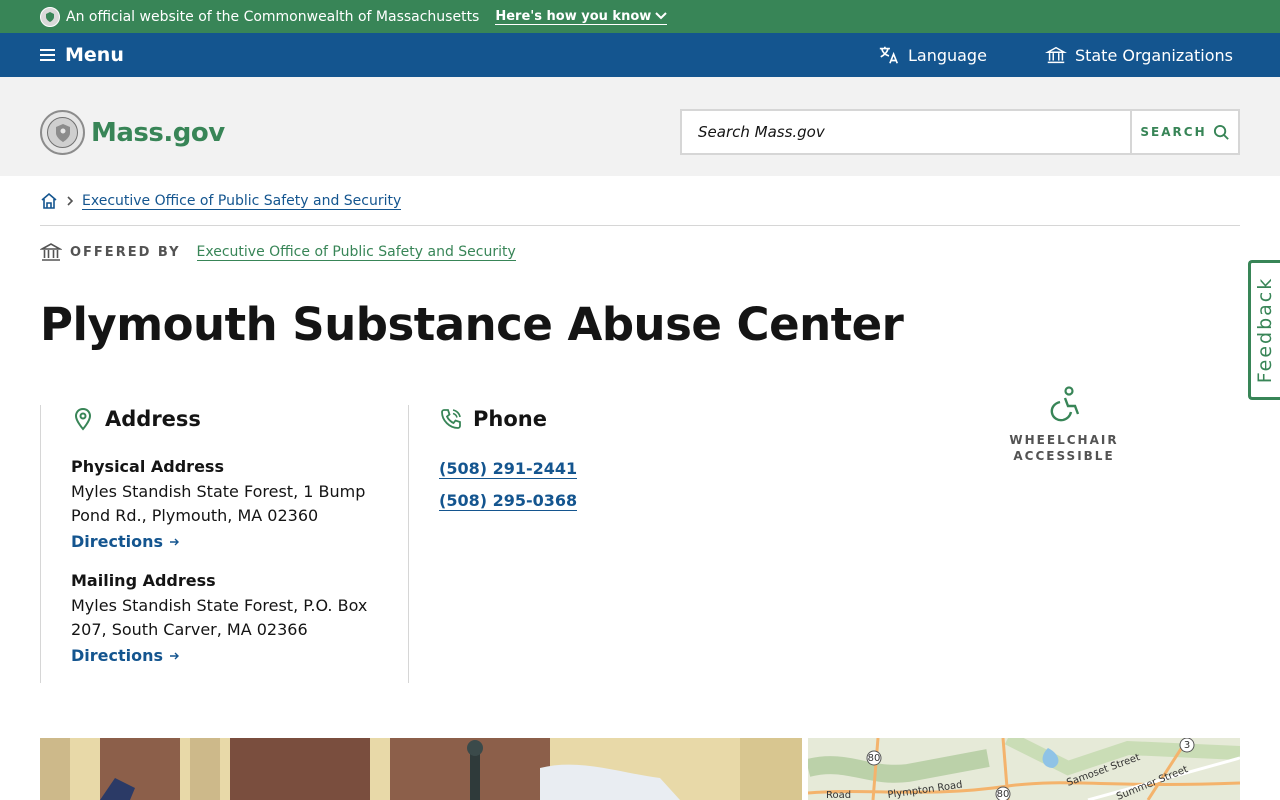 Image resolution: width=1280 pixels, height=800 pixels. What do you see at coordinates (1187, 745) in the screenshot?
I see `map-route-marker: 3` at bounding box center [1187, 745].